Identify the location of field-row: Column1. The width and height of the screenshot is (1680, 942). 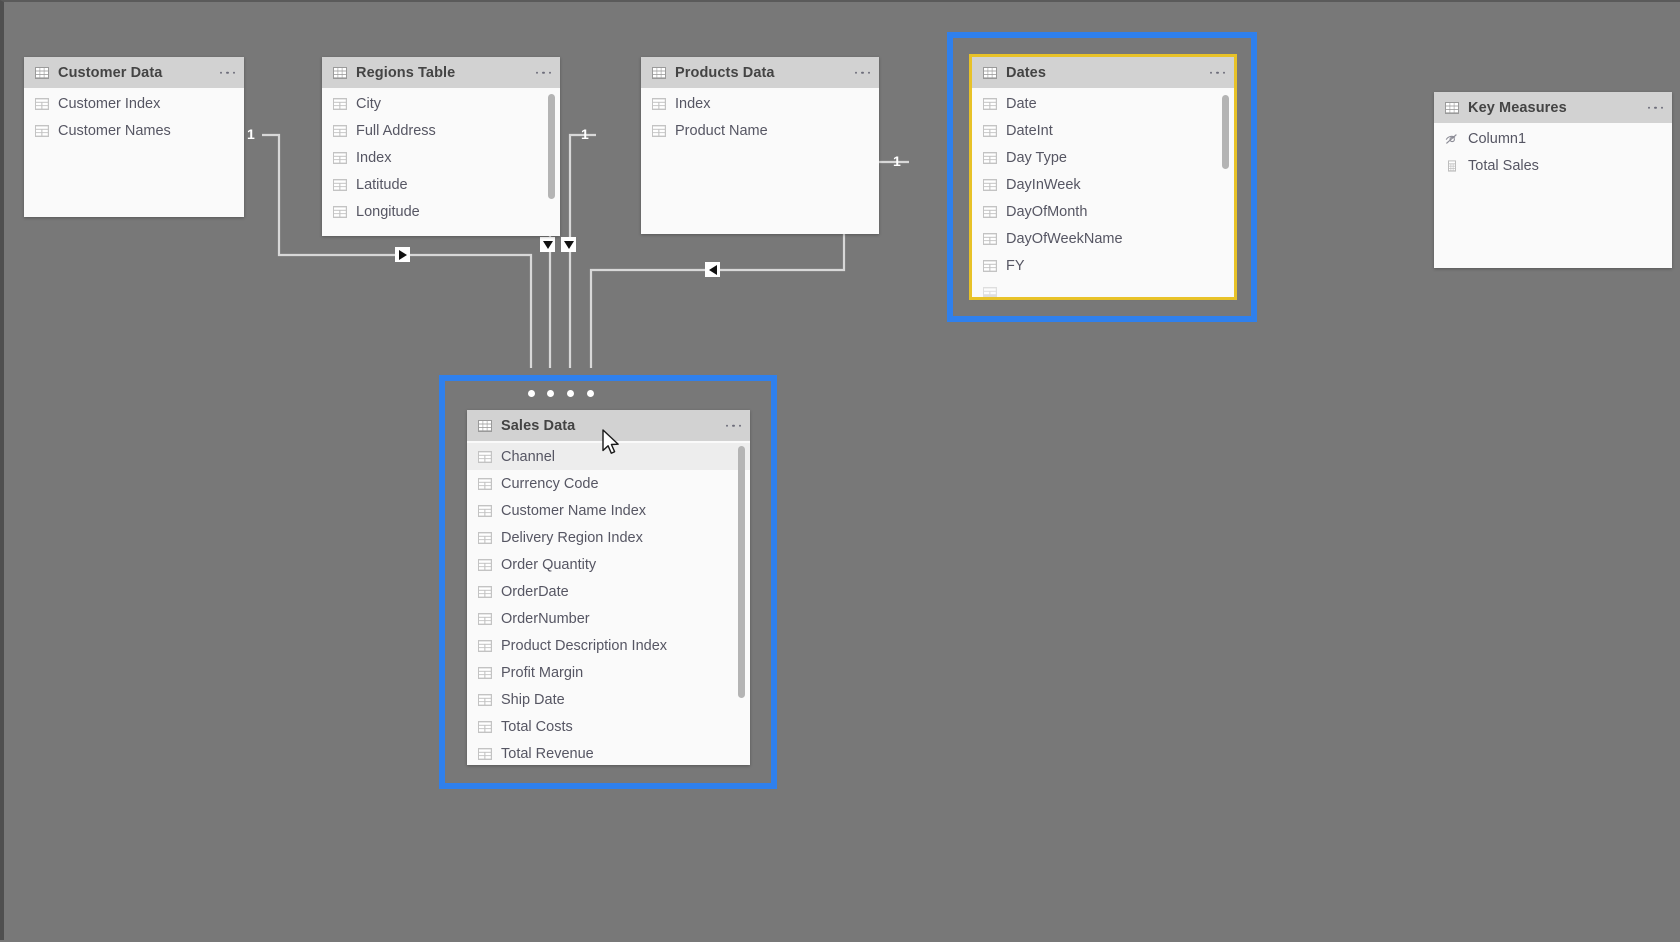
(1553, 138).